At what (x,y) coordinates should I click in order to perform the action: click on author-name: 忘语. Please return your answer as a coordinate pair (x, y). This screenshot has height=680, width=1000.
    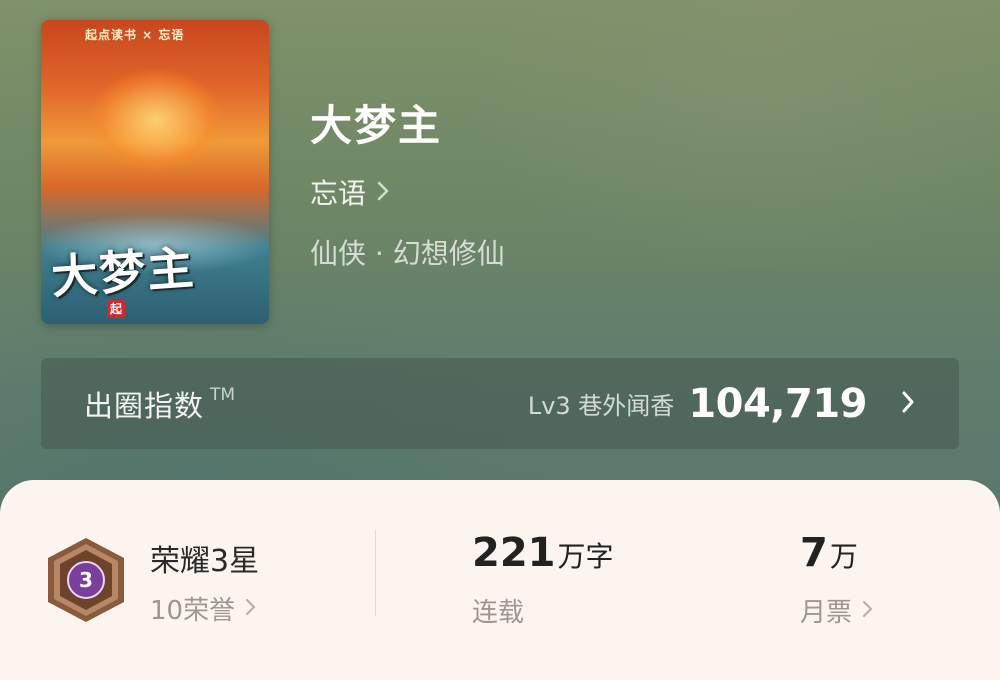
    Looking at the image, I should click on (338, 193).